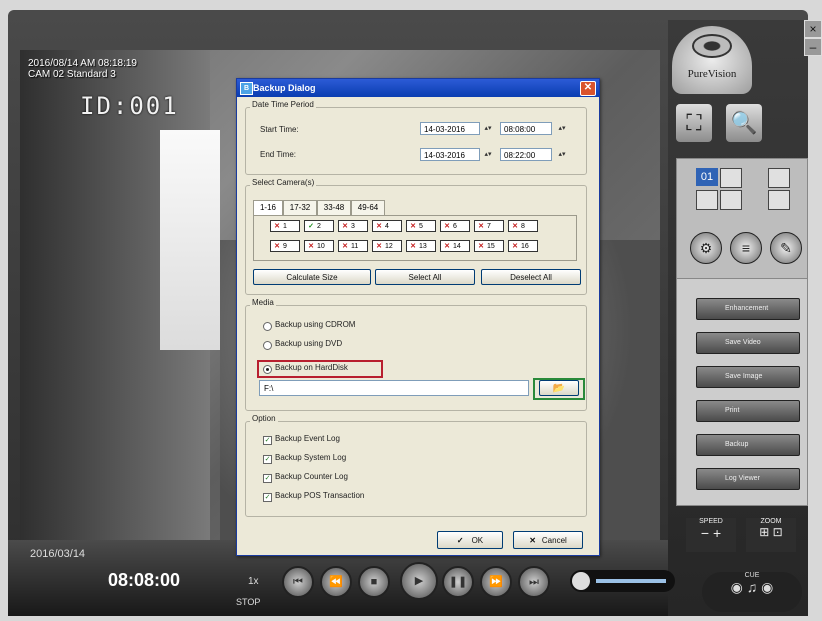 The image size is (822, 621). I want to click on speed-control: SPEED − +, so click(711, 535).